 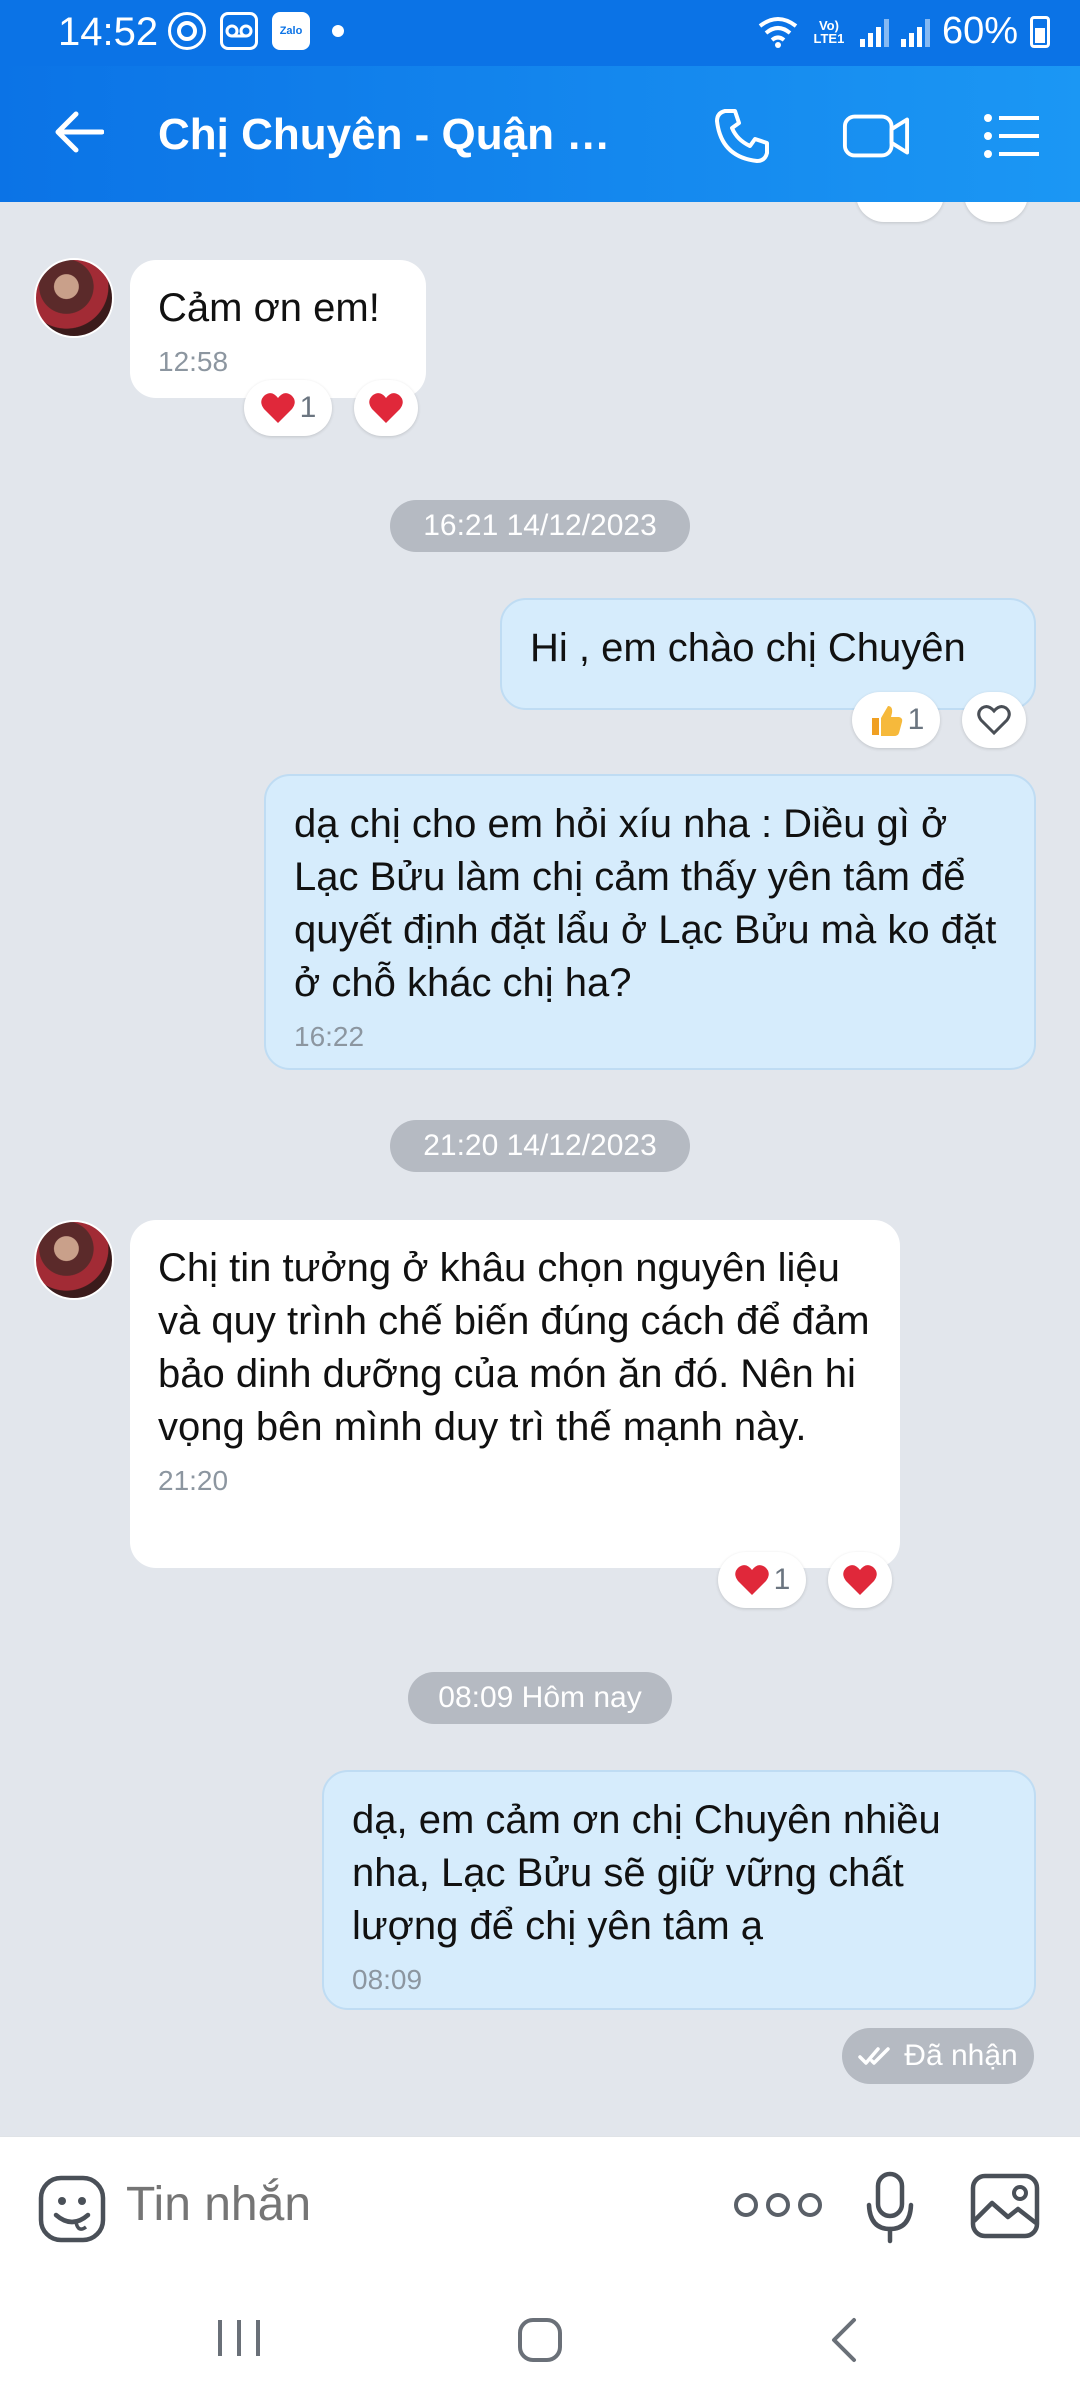 What do you see at coordinates (406, 2204) in the screenshot?
I see `message-input` at bounding box center [406, 2204].